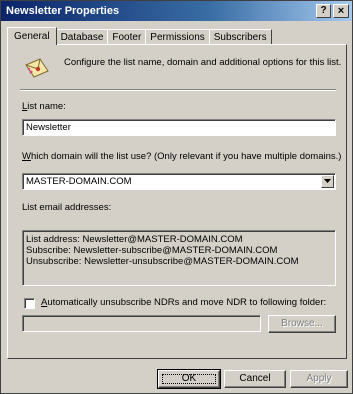 The width and height of the screenshot is (353, 394). What do you see at coordinates (319, 379) in the screenshot?
I see `apply-button: Apply` at bounding box center [319, 379].